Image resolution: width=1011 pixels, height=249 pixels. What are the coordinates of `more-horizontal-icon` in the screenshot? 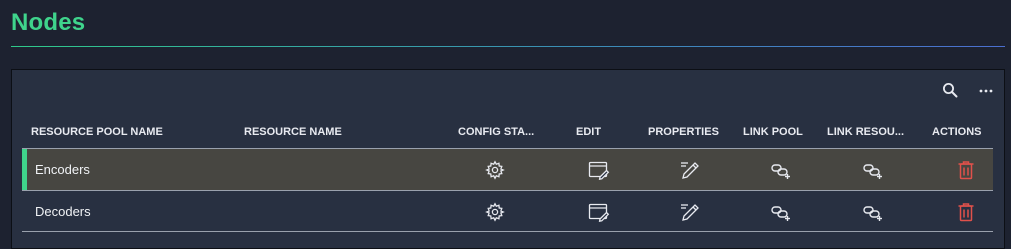 It's located at (986, 91).